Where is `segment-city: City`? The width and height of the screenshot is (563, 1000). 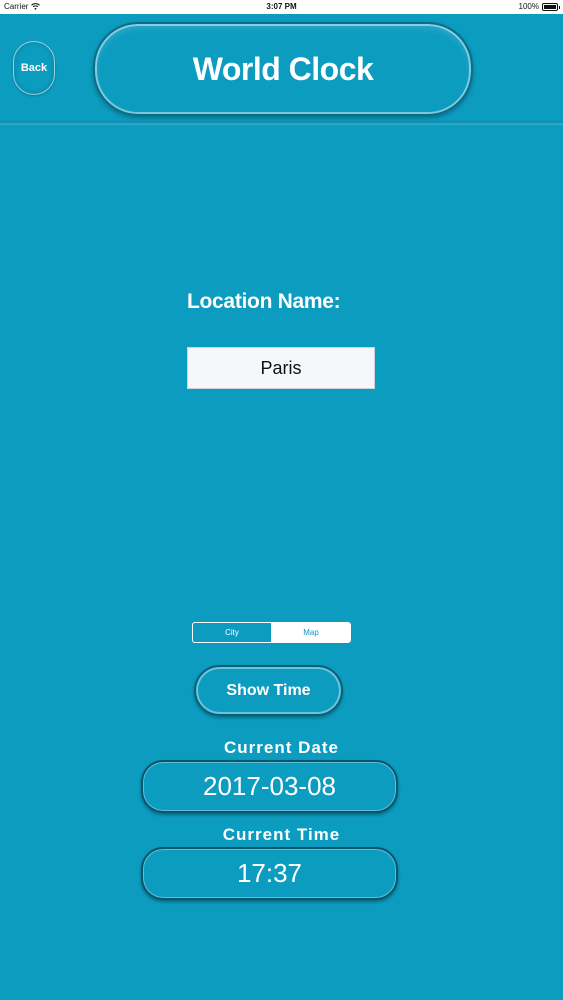 segment-city: City is located at coordinates (232, 632).